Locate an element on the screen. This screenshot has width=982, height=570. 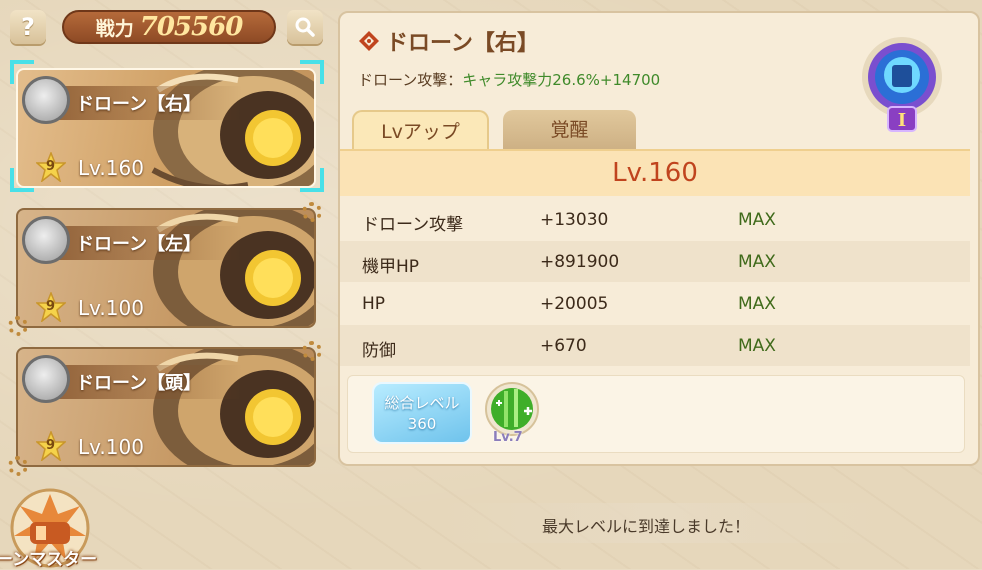
stat-name: 機甲HP is located at coordinates (391, 267).